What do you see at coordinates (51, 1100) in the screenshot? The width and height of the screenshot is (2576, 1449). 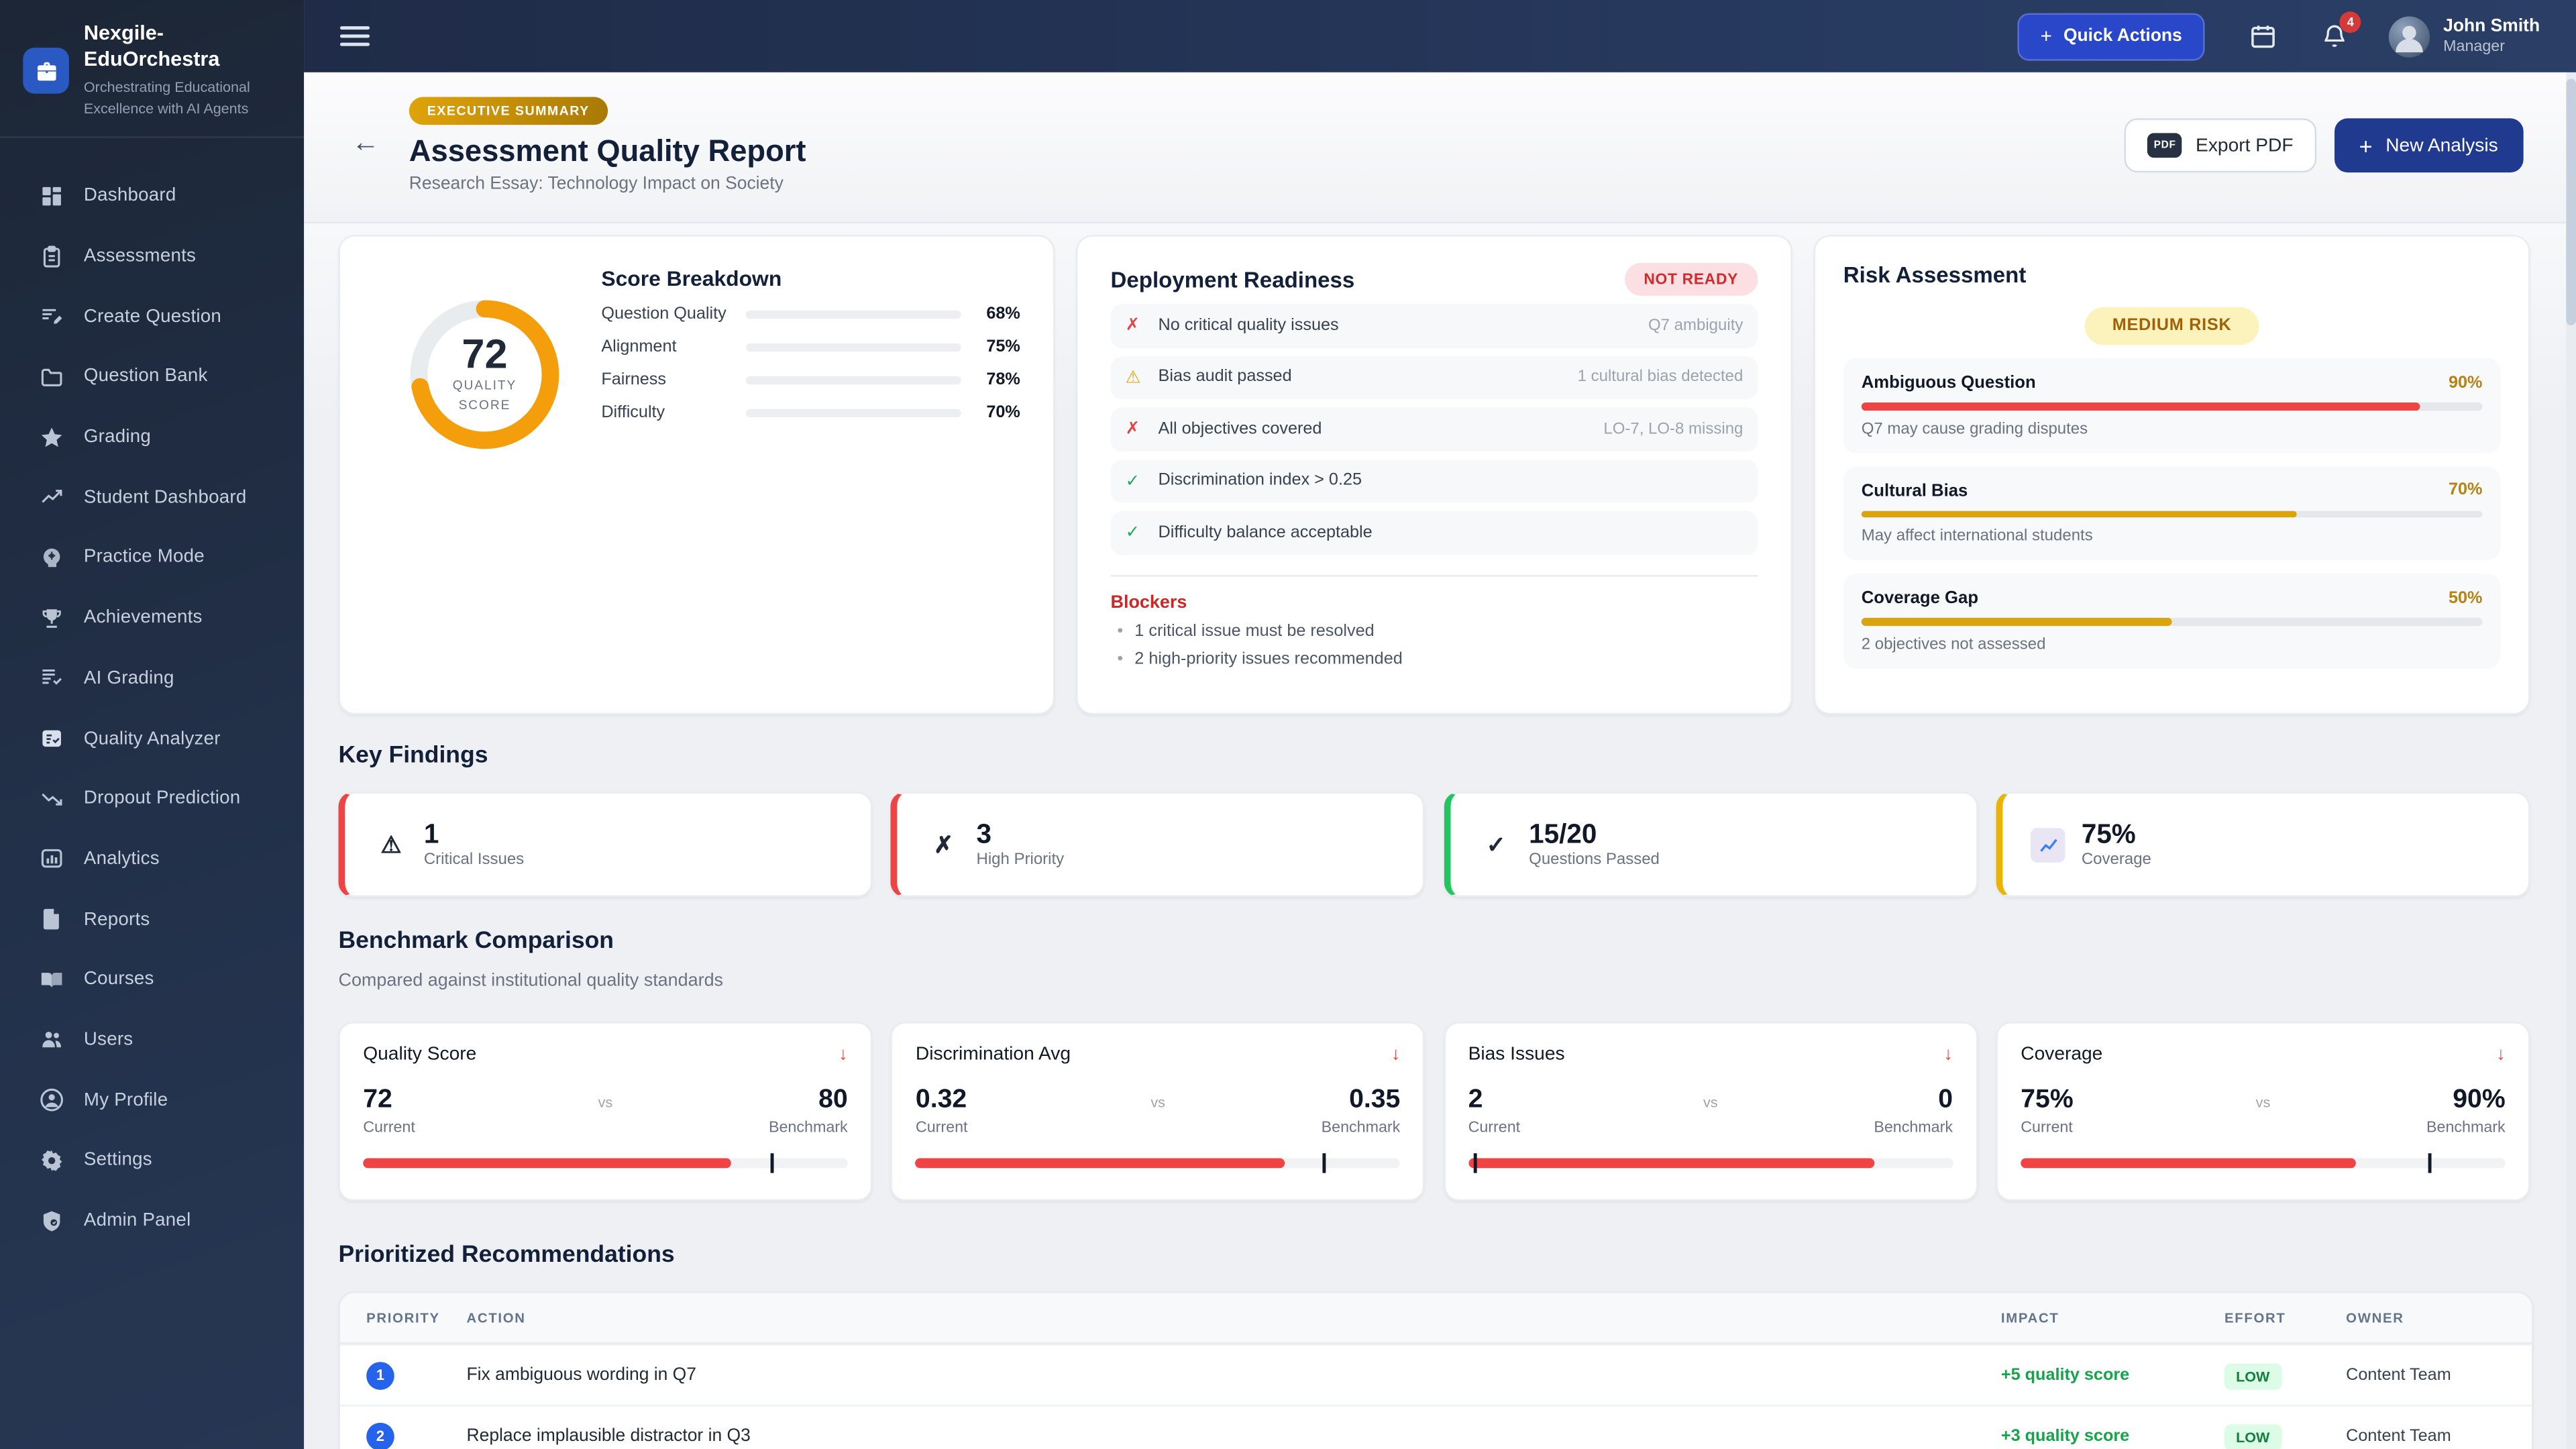 I see `user-circle-icon` at bounding box center [51, 1100].